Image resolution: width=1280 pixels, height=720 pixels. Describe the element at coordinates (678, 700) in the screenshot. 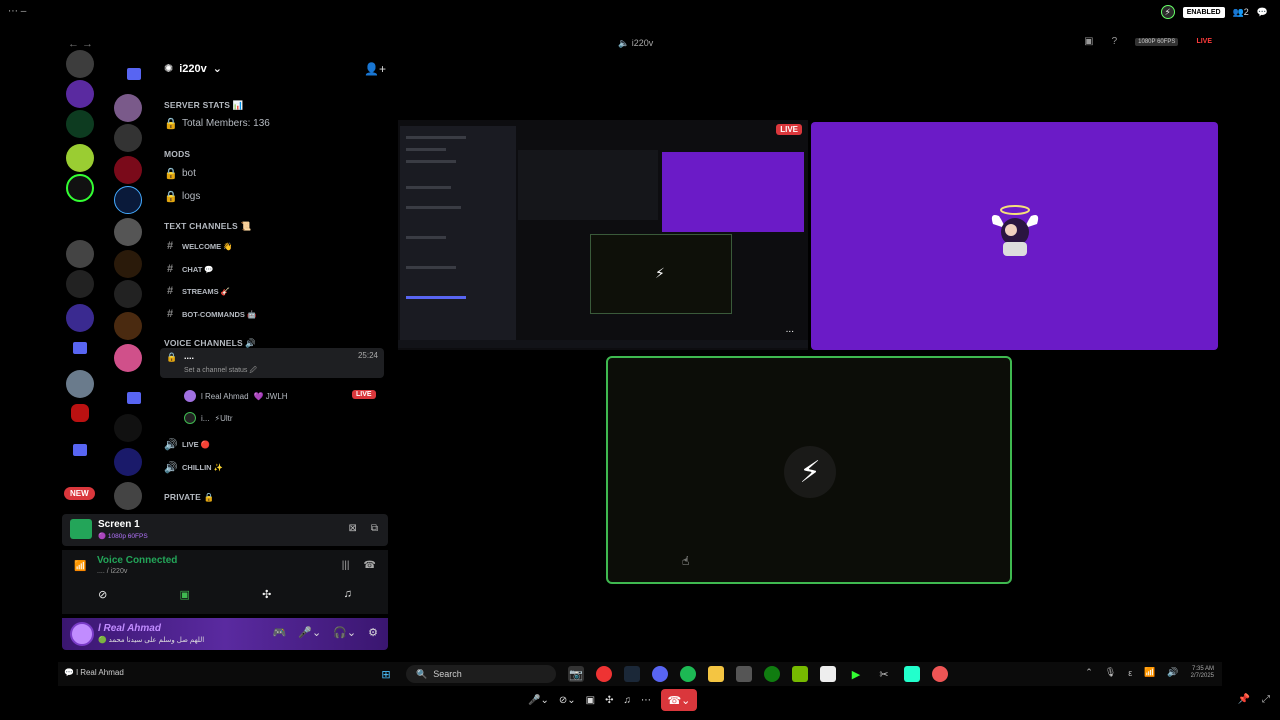

I see `end-call-button: ☎⌄` at that location.